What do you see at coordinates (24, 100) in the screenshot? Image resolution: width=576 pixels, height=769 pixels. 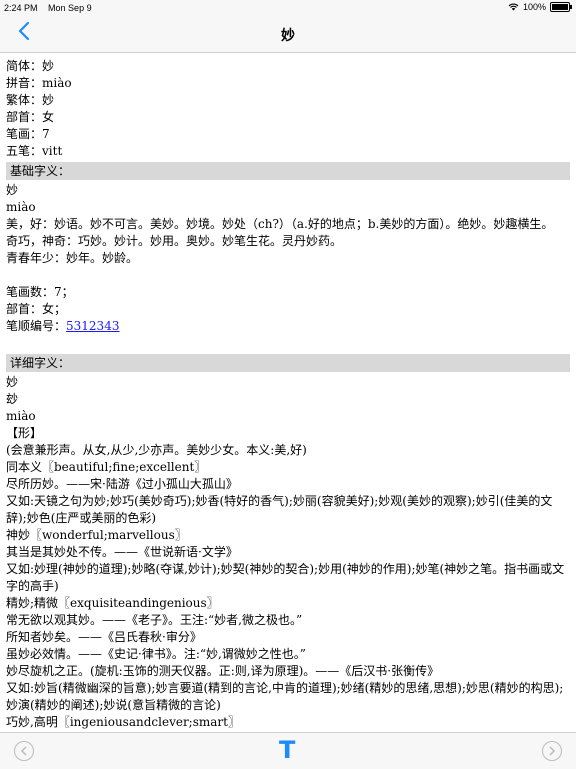 I see `label: 繁体：` at bounding box center [24, 100].